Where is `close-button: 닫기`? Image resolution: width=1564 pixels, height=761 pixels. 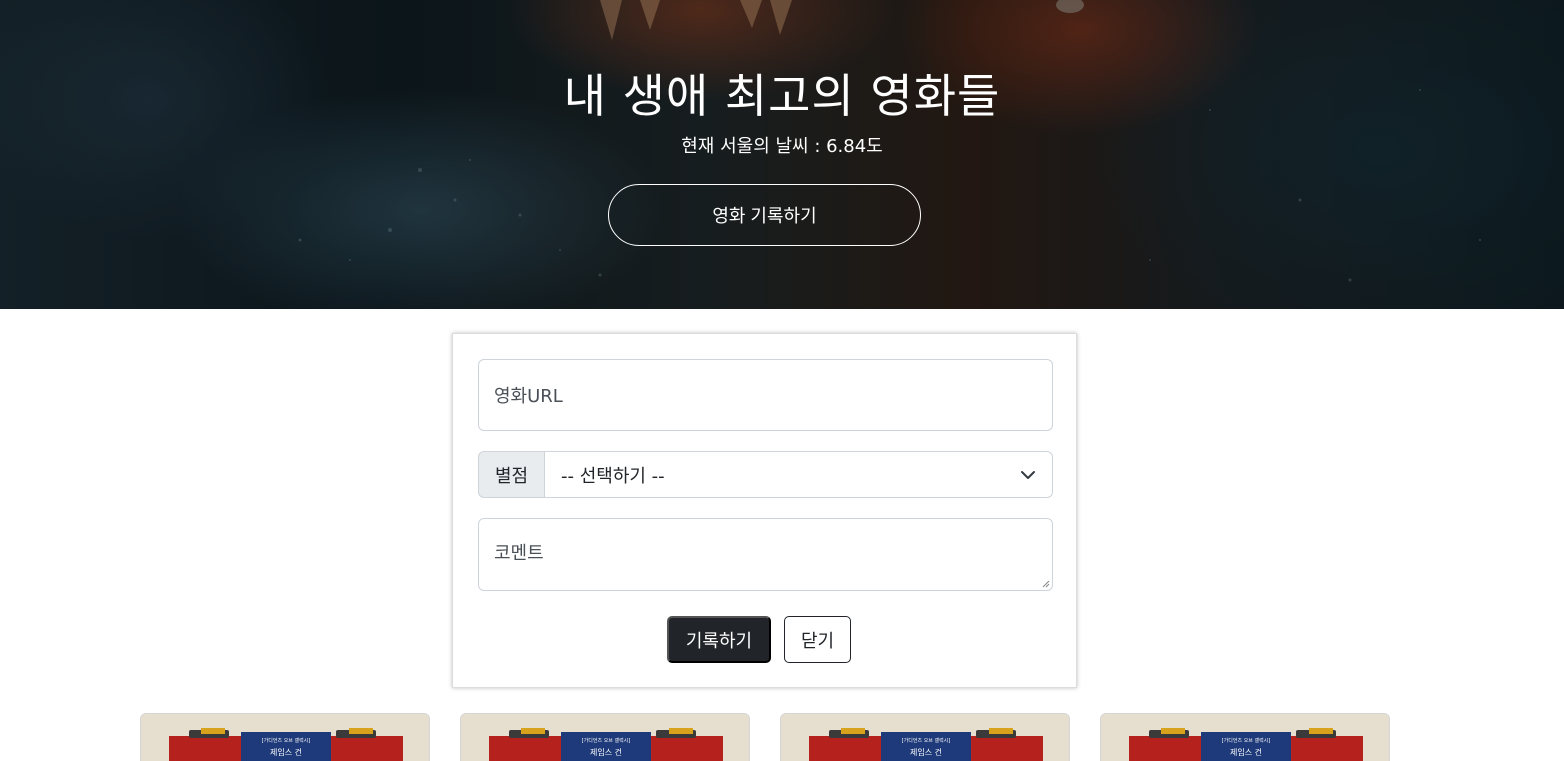
close-button: 닫기 is located at coordinates (817, 639).